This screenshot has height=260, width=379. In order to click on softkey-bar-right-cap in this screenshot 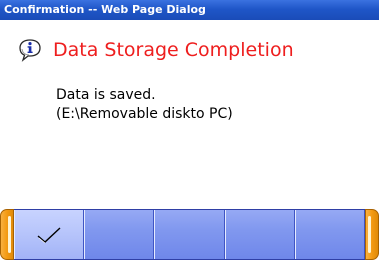, I will do `click(372, 234)`.